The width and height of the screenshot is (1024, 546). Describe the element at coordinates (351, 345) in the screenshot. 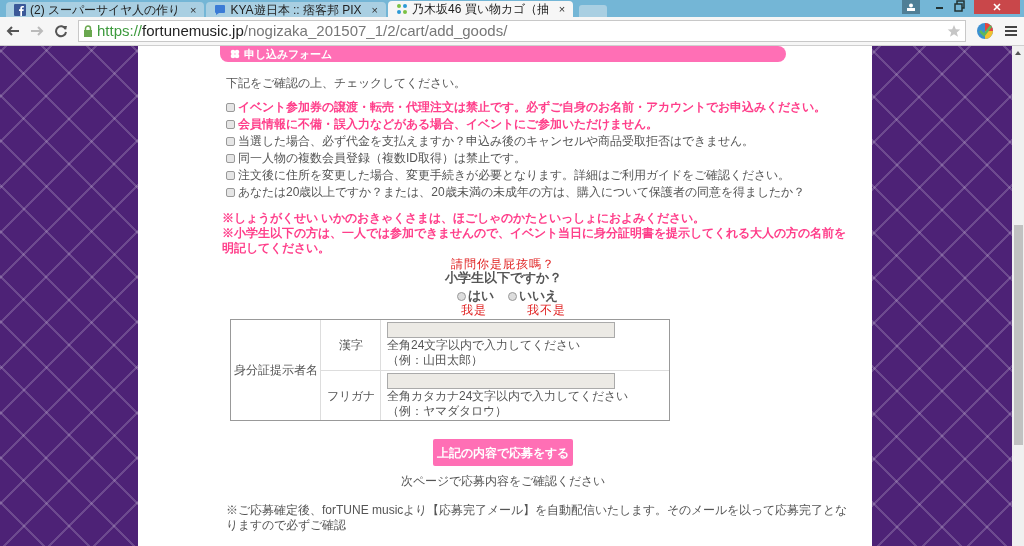

I see `field-label: 漢字` at that location.